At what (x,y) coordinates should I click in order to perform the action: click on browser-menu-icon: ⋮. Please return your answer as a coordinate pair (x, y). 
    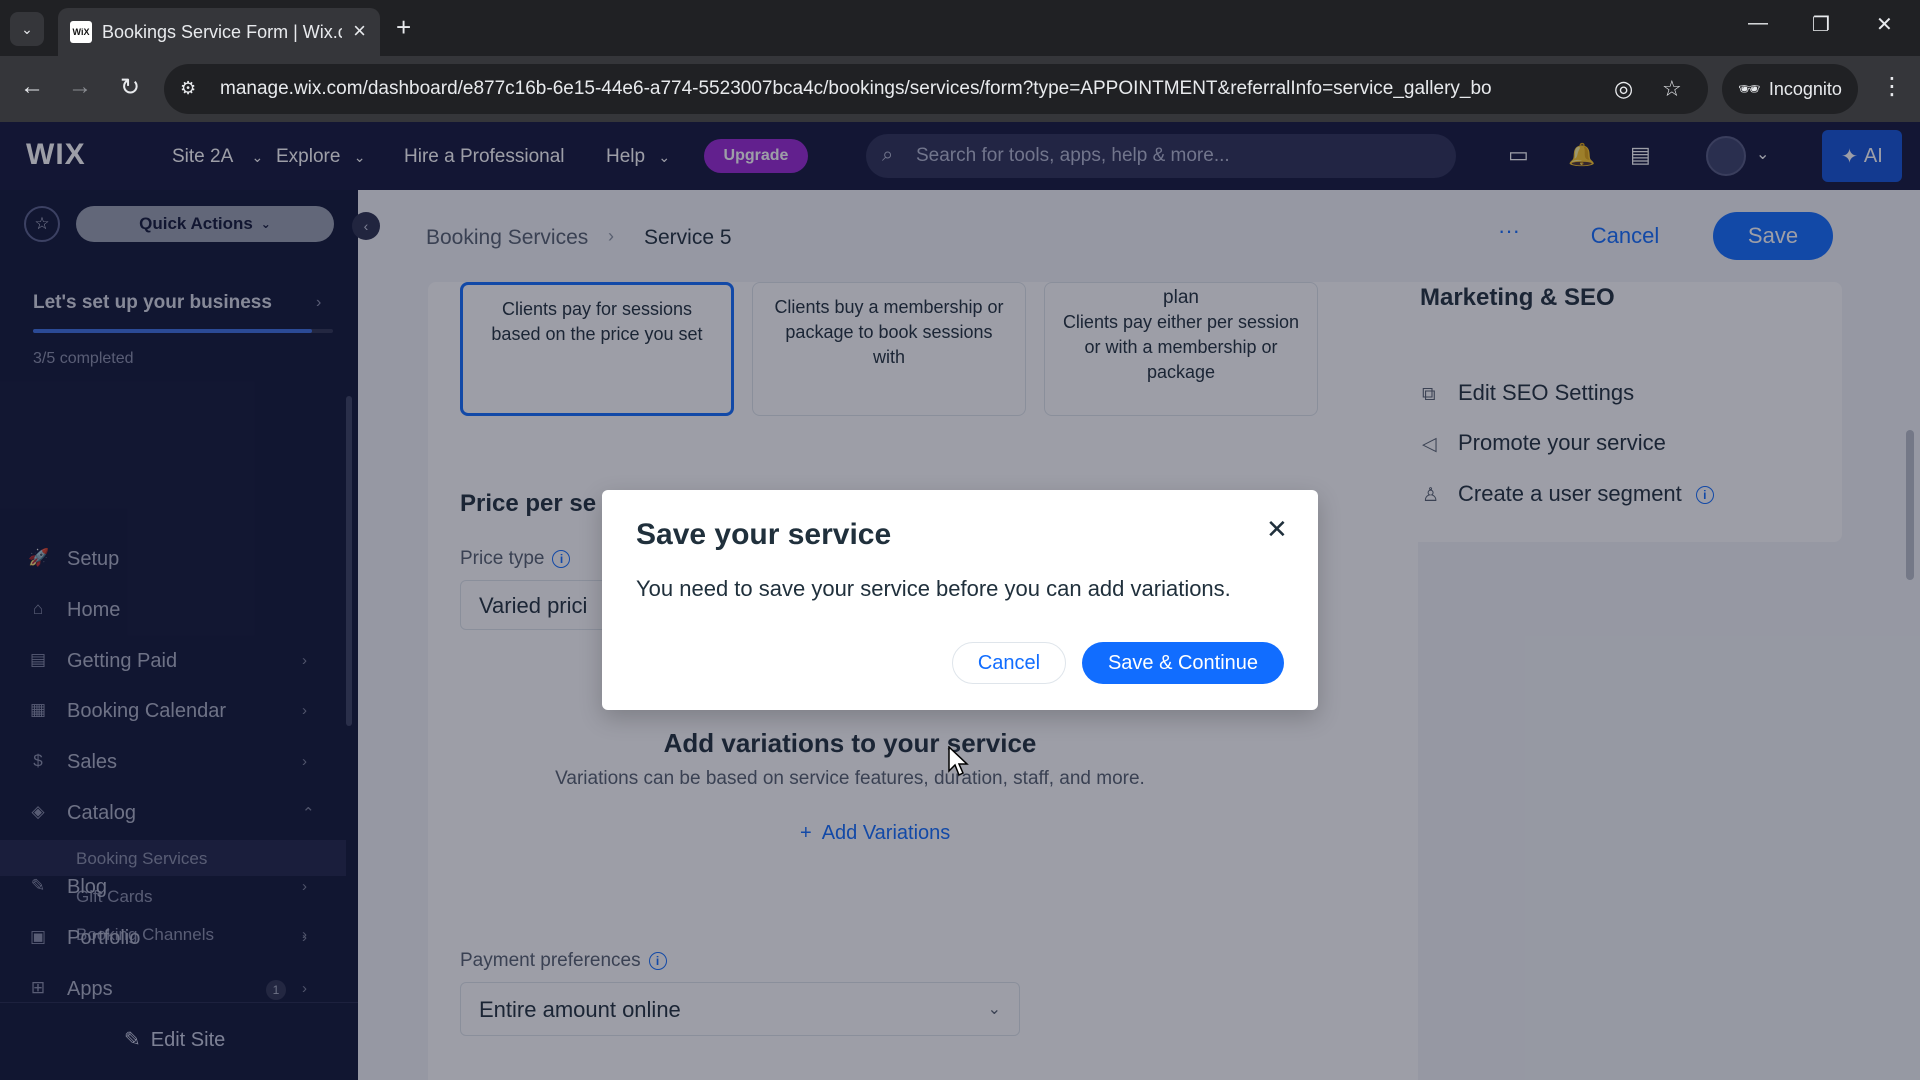
    Looking at the image, I should click on (1892, 86).